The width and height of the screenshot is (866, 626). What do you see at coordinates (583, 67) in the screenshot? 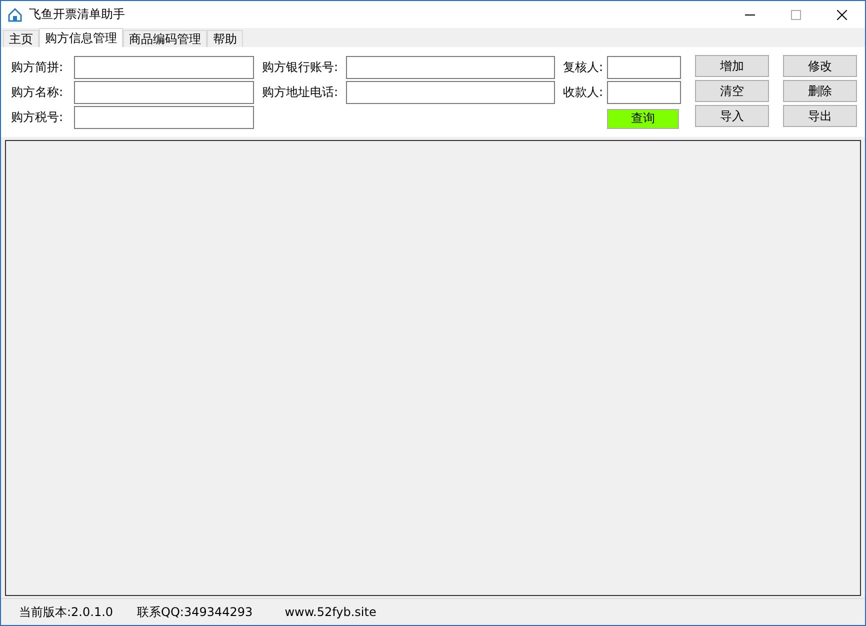
I see `field-label: 复核人:` at bounding box center [583, 67].